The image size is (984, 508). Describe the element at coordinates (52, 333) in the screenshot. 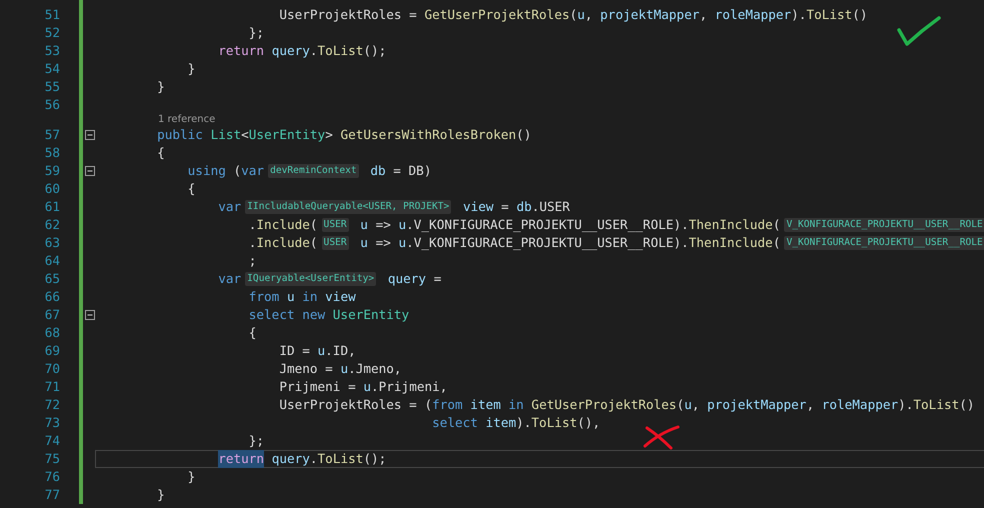

I see `line-number: 68` at that location.